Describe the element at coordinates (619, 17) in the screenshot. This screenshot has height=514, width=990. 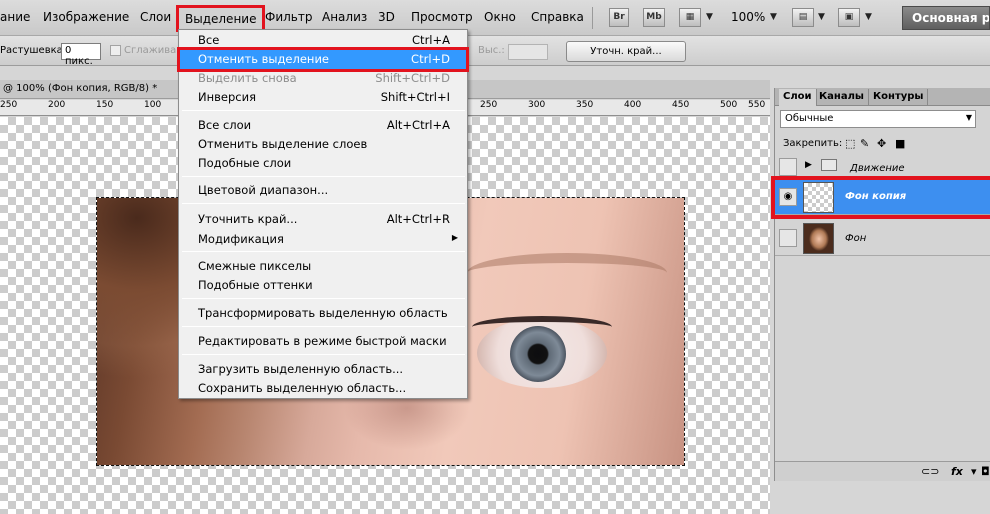
I see `bridge-icon: Br` at that location.